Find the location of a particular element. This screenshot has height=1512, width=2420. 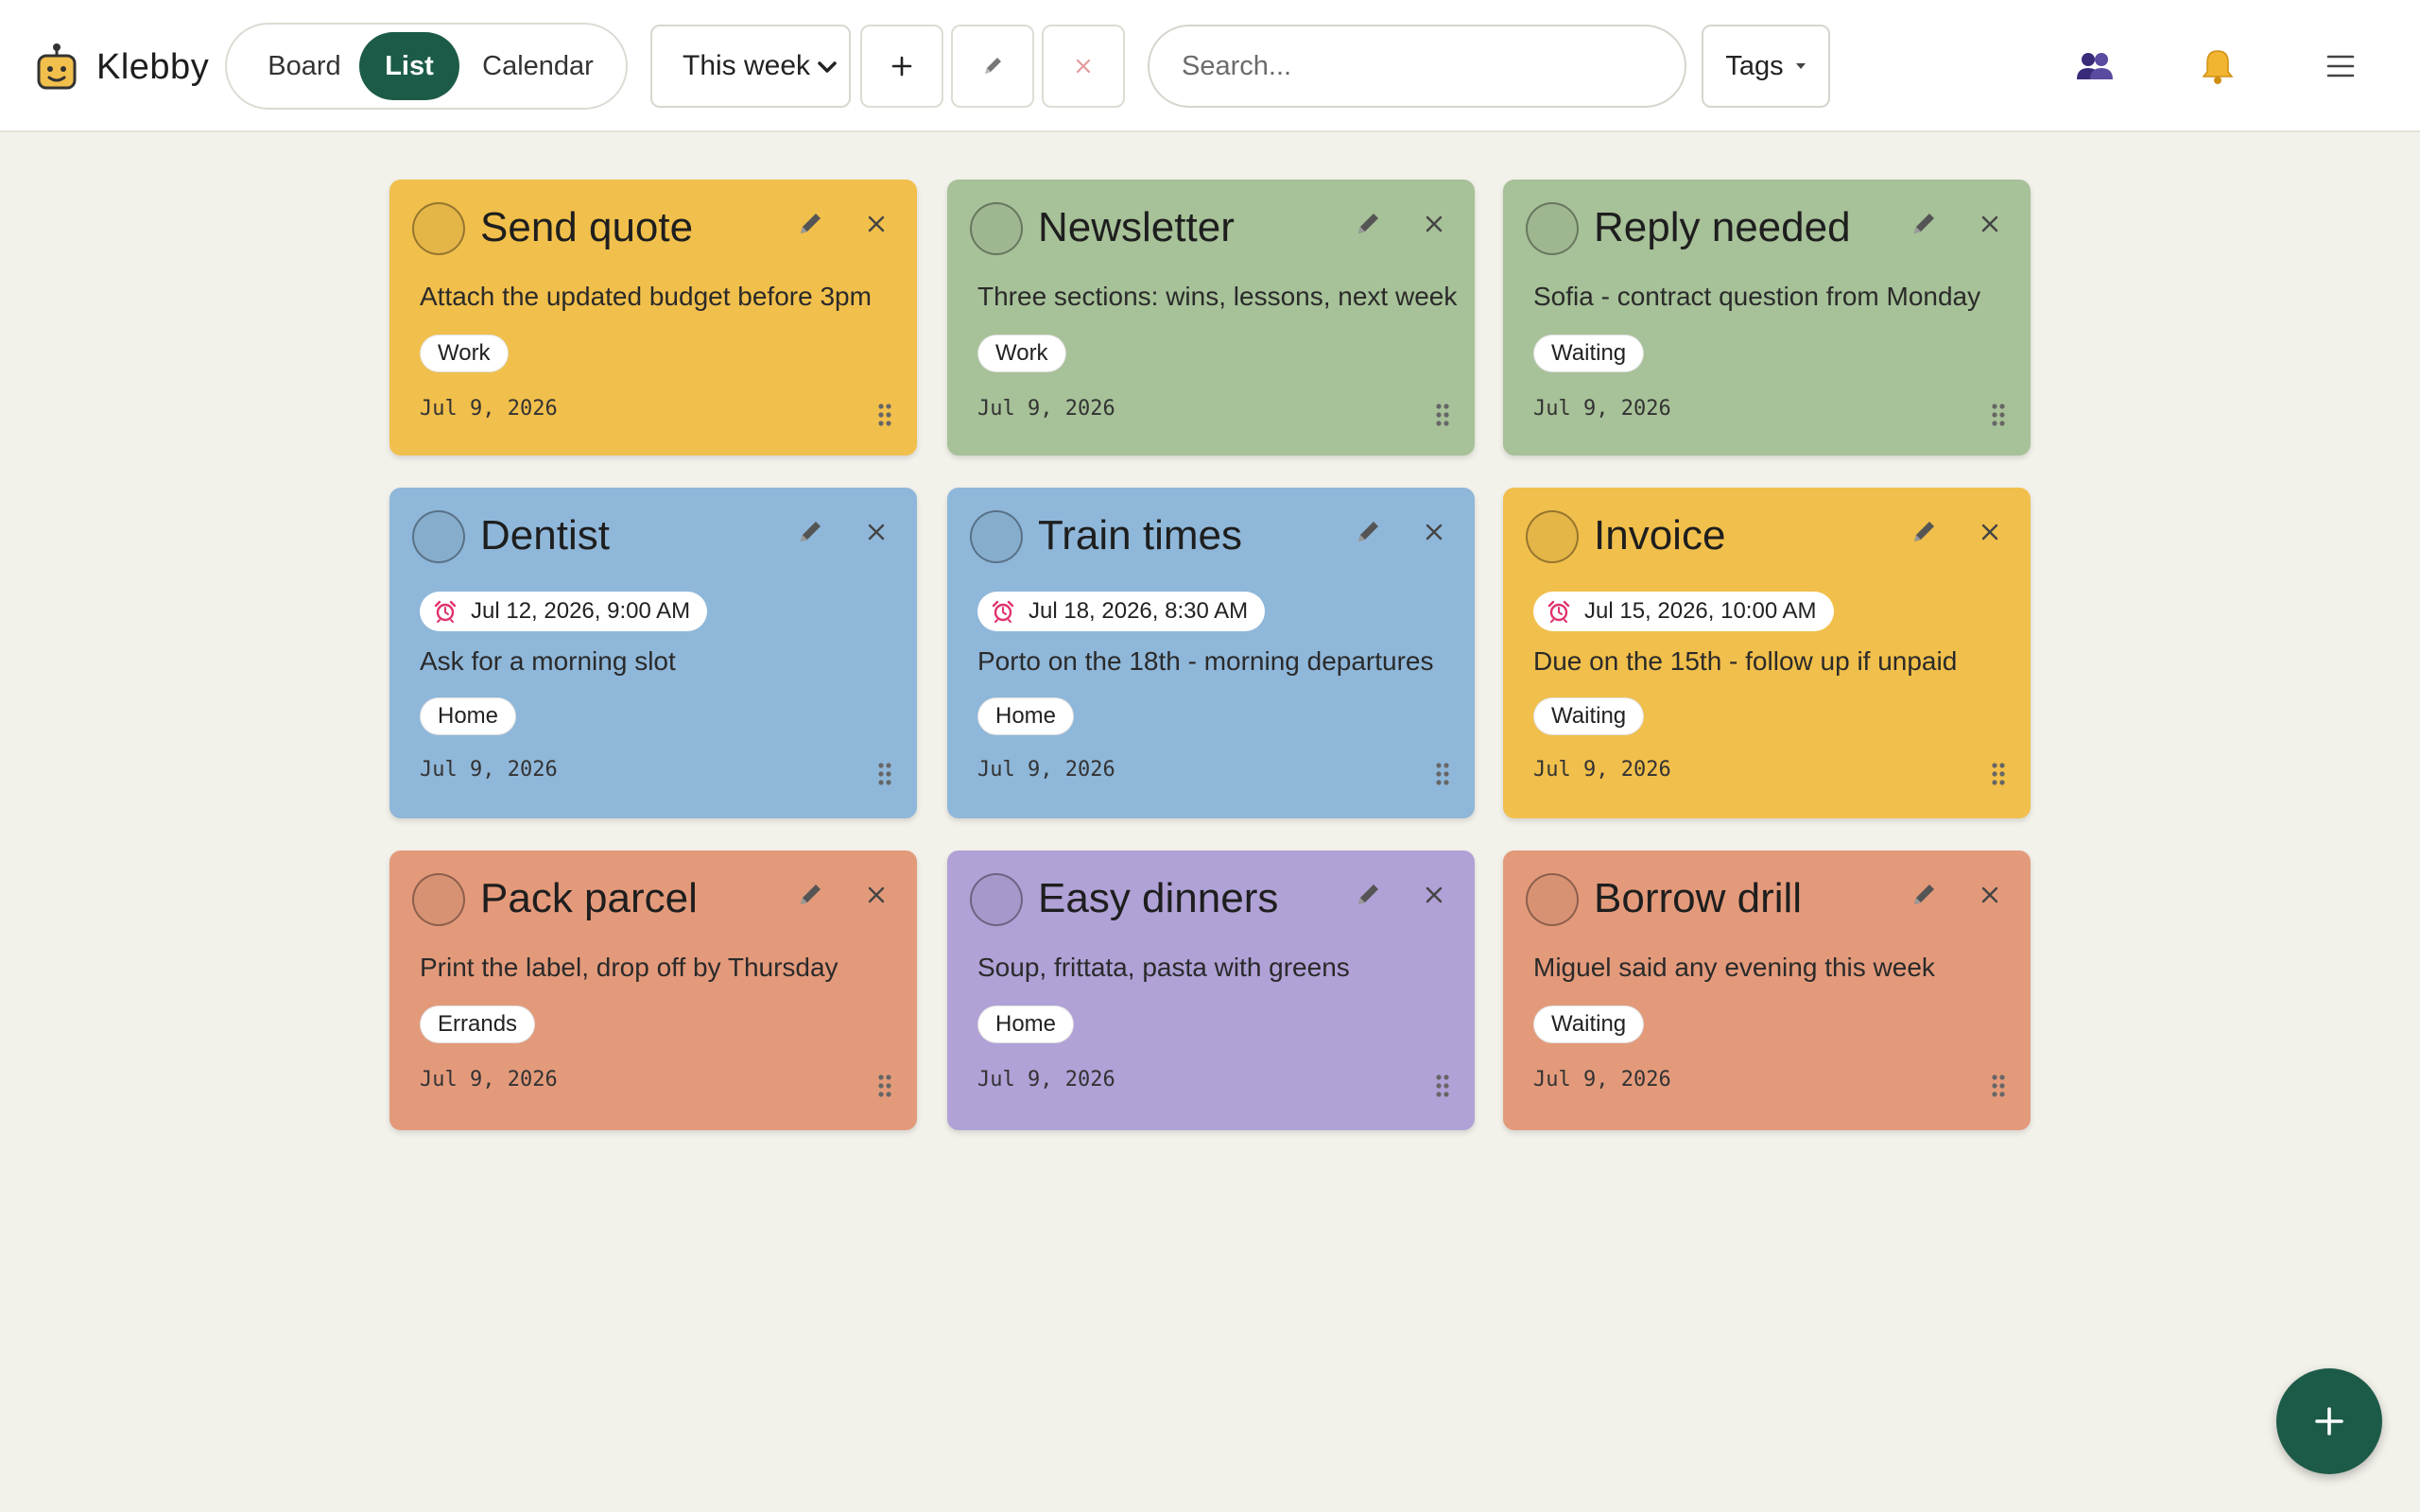

app-name: Klebby is located at coordinates (153, 66).